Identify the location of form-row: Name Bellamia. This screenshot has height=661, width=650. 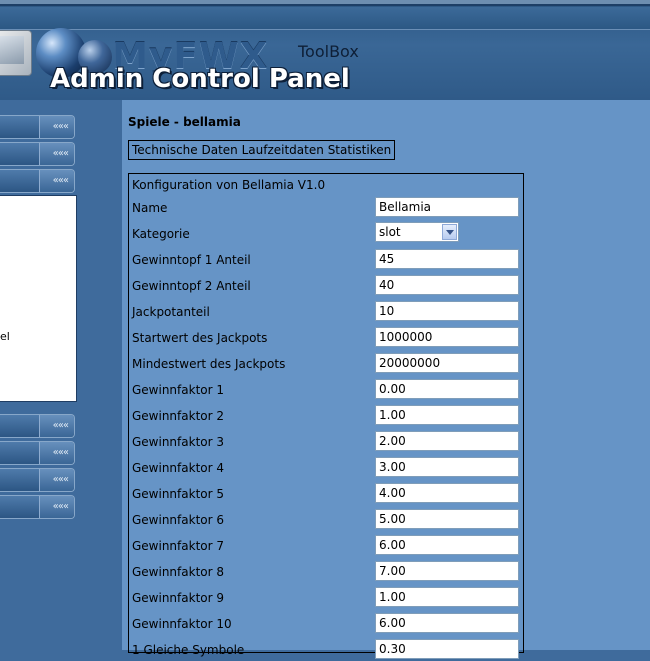
(326, 208).